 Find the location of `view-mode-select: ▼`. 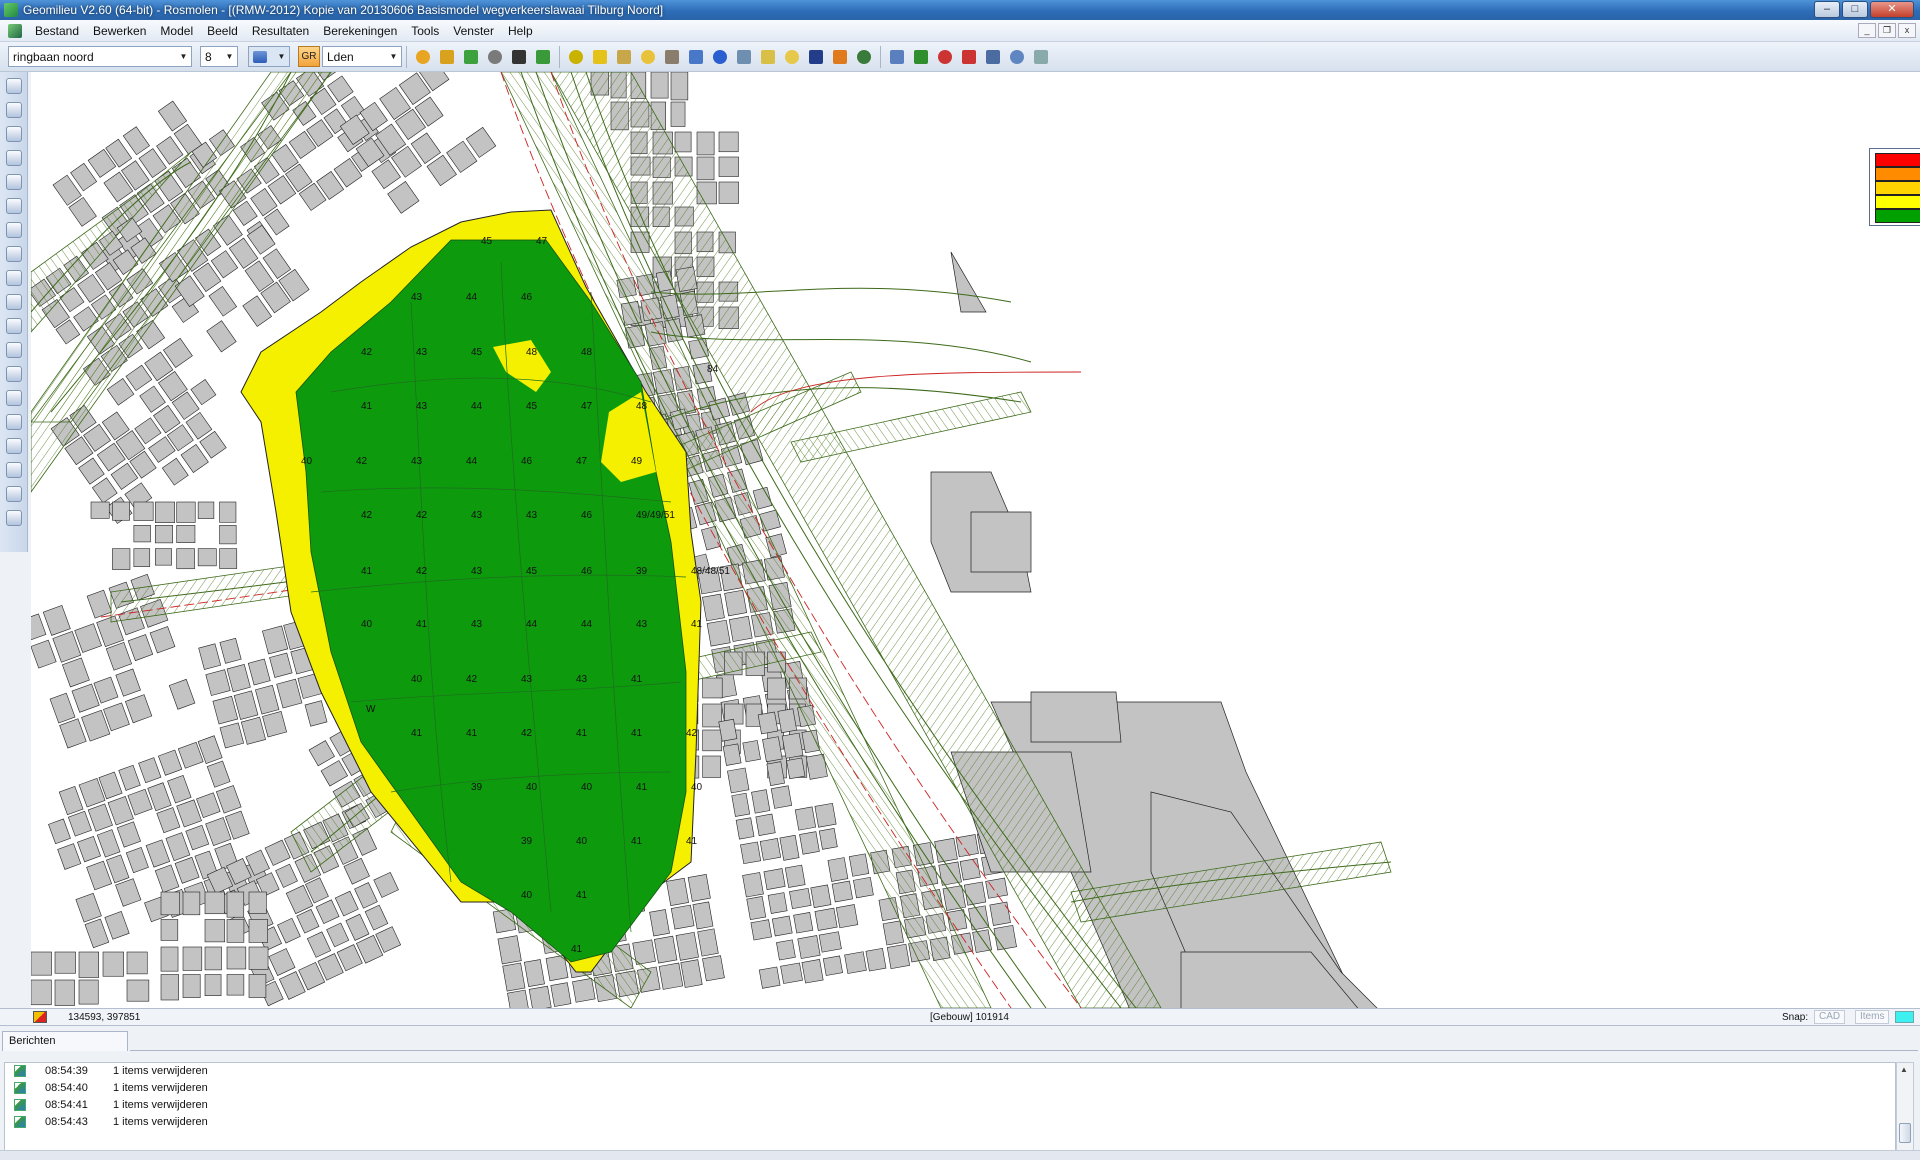

view-mode-select: ▼ is located at coordinates (269, 56).